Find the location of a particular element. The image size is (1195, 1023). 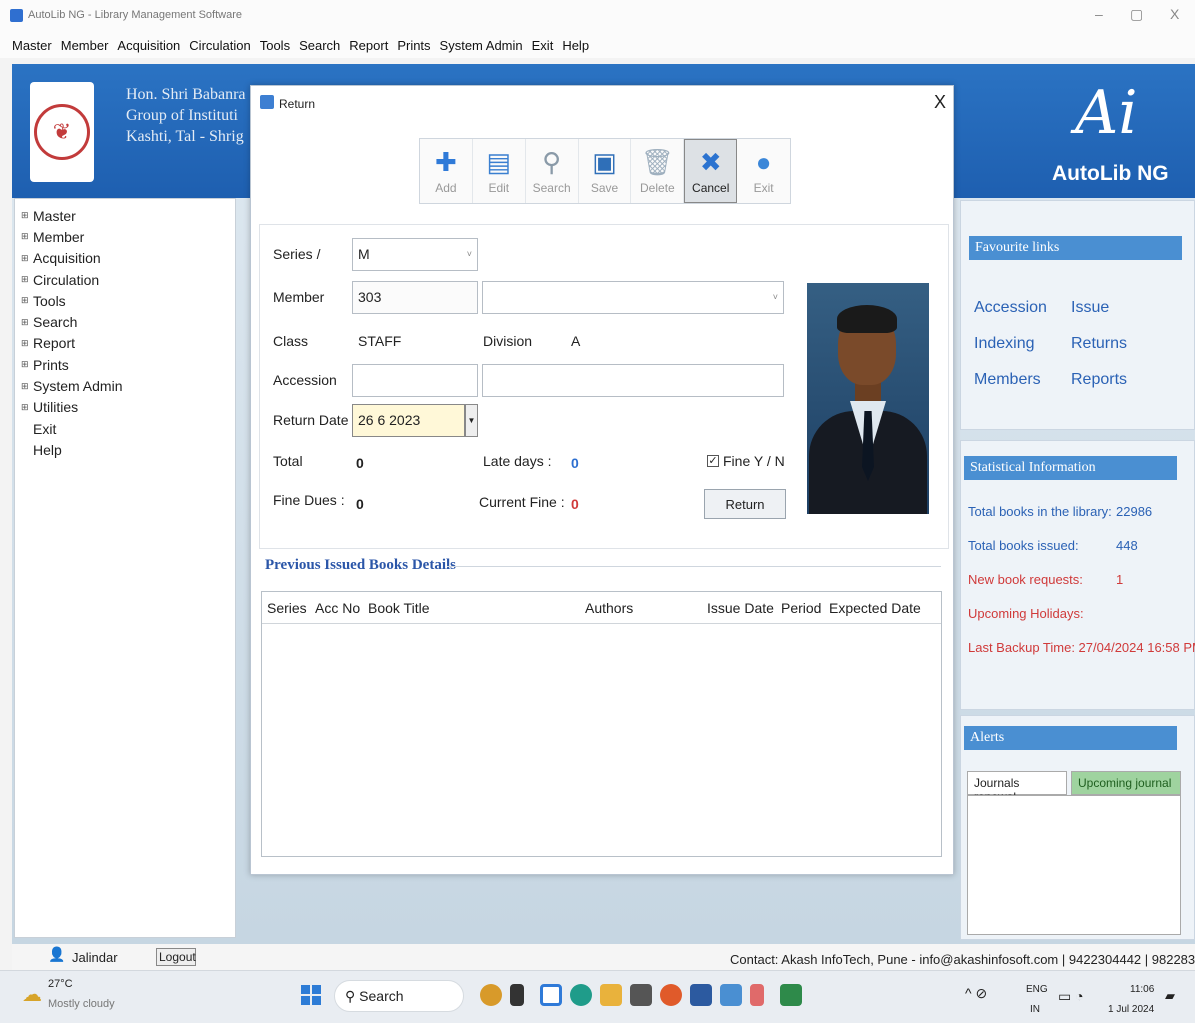

add-button: ✚ Add is located at coordinates (446, 171).